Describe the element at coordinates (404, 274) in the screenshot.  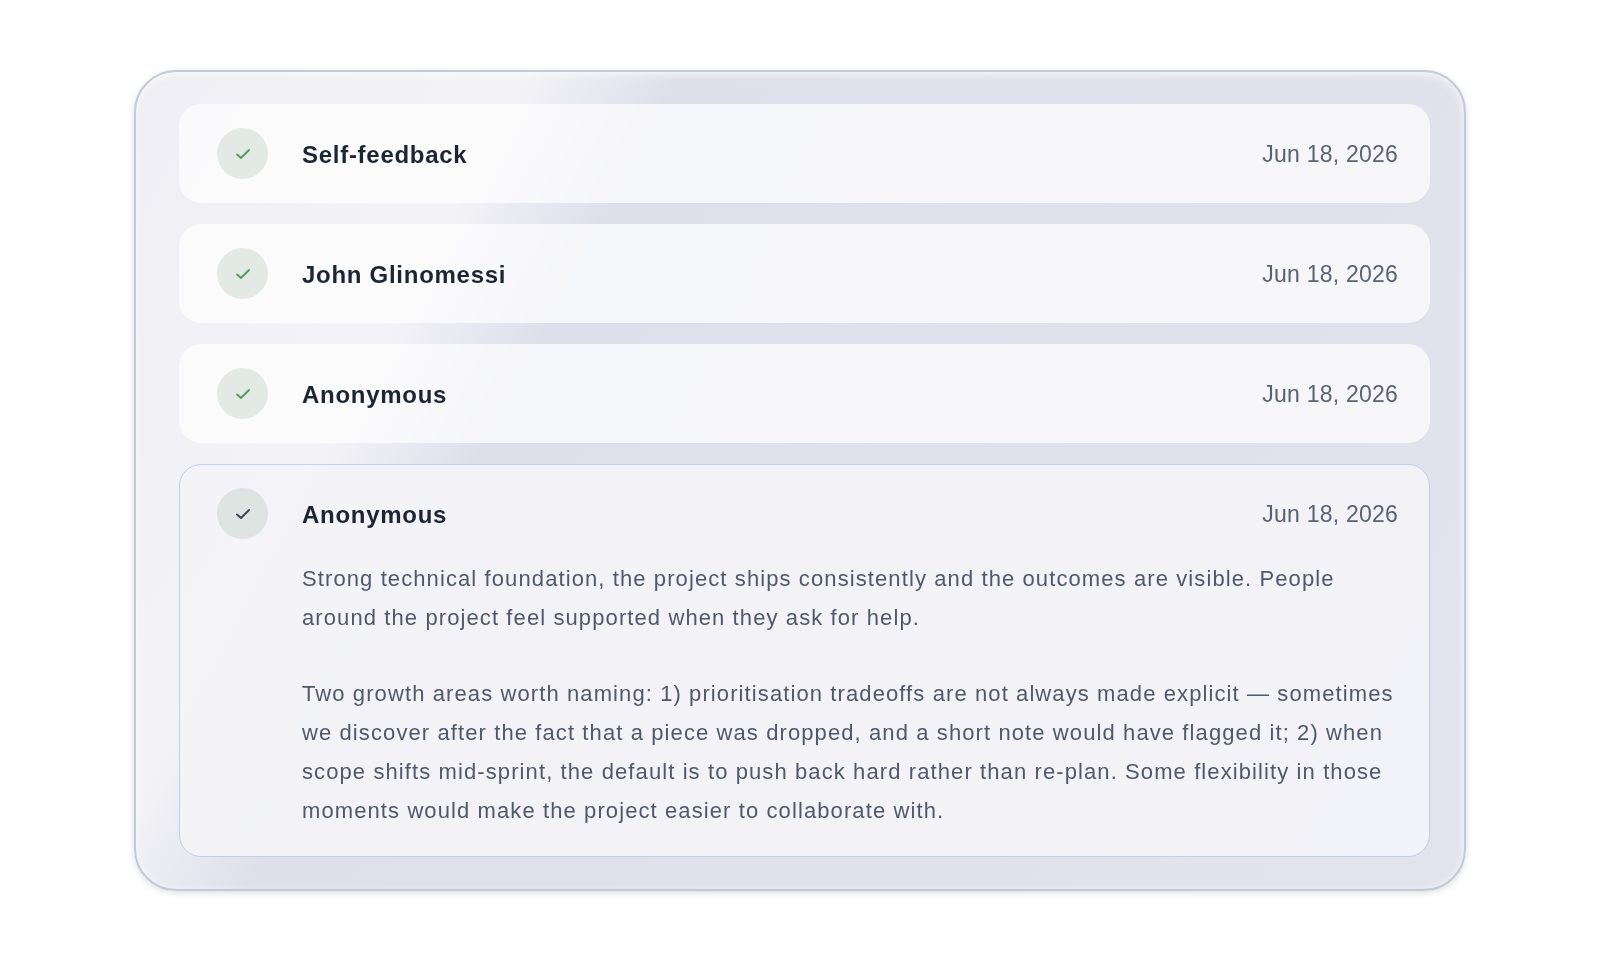
I see `reviewer-name: John Glinomessi` at that location.